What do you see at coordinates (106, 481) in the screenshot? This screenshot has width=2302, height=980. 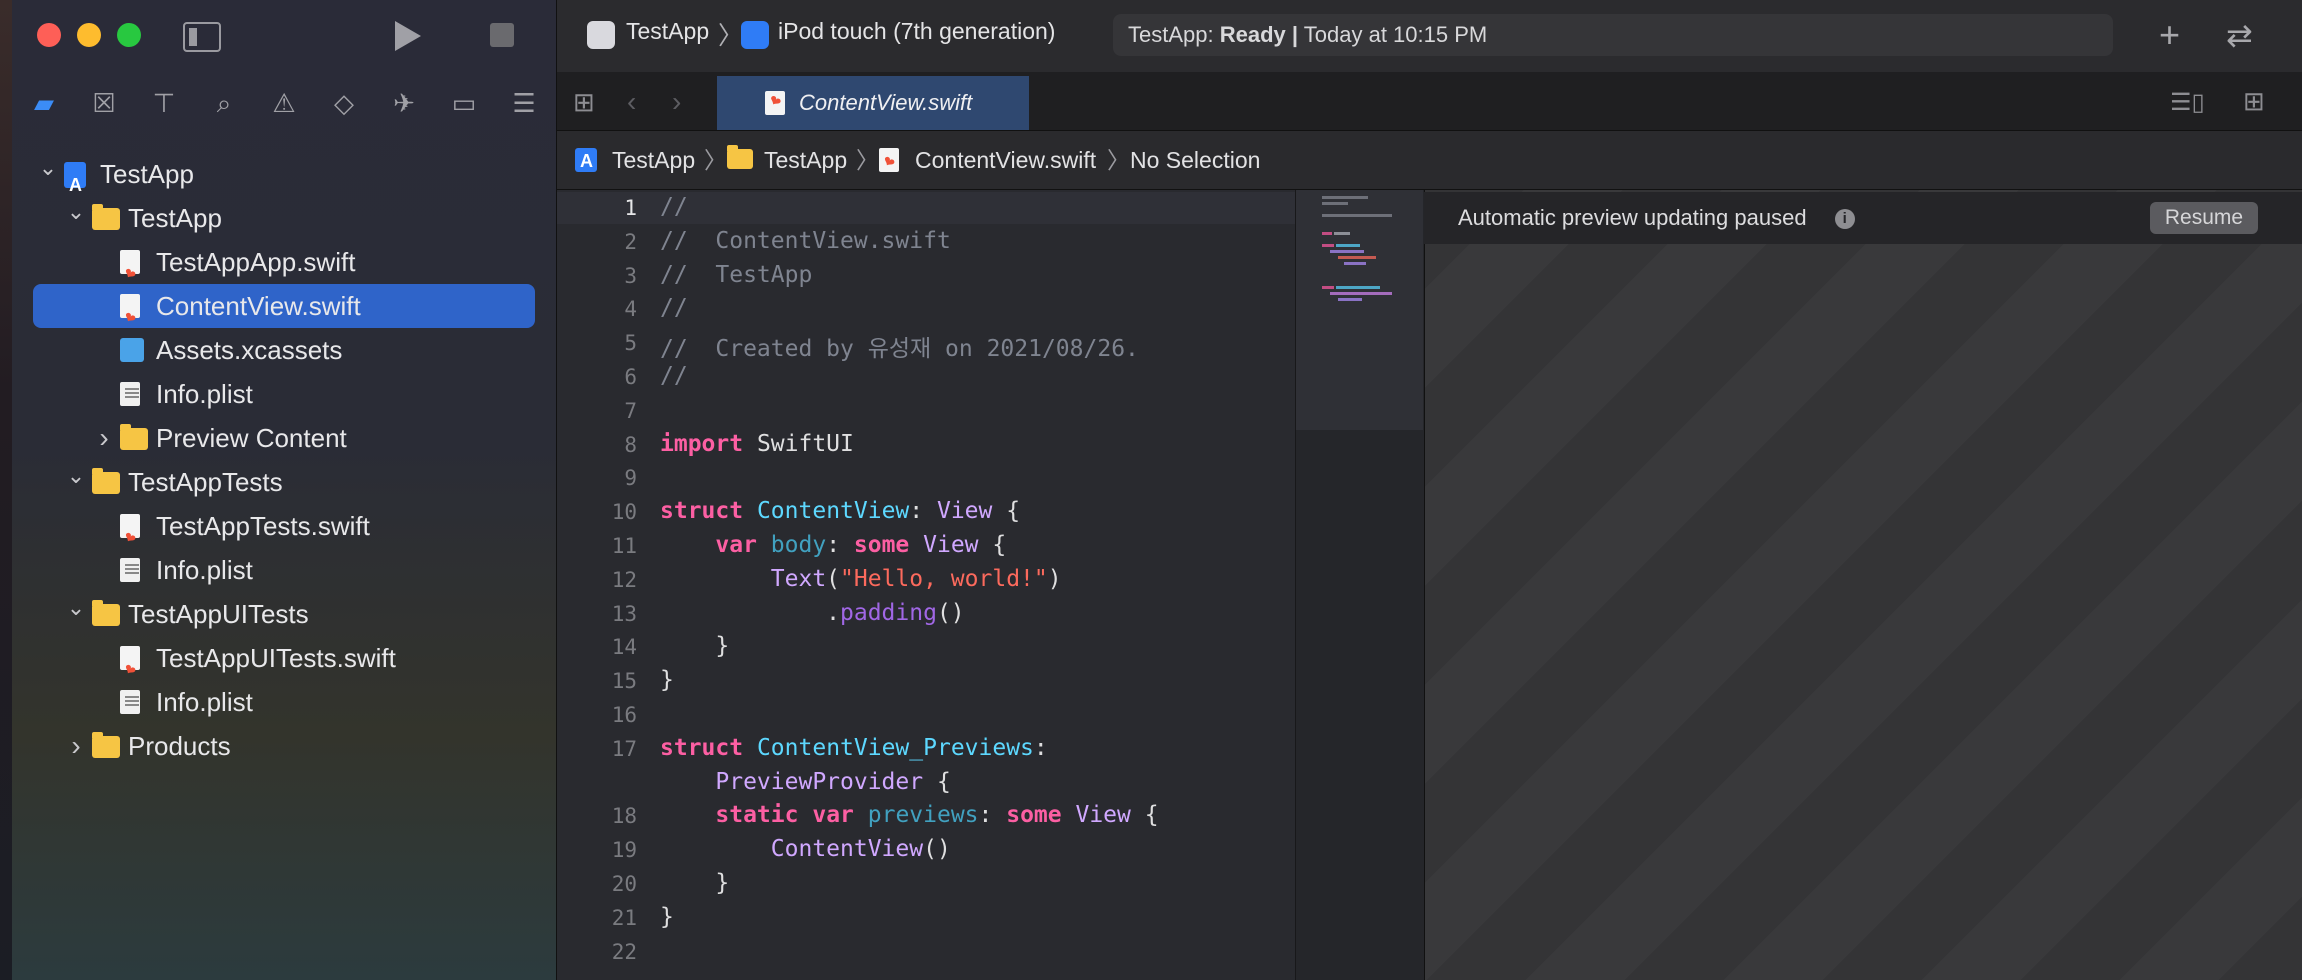 I see `folder-icon` at bounding box center [106, 481].